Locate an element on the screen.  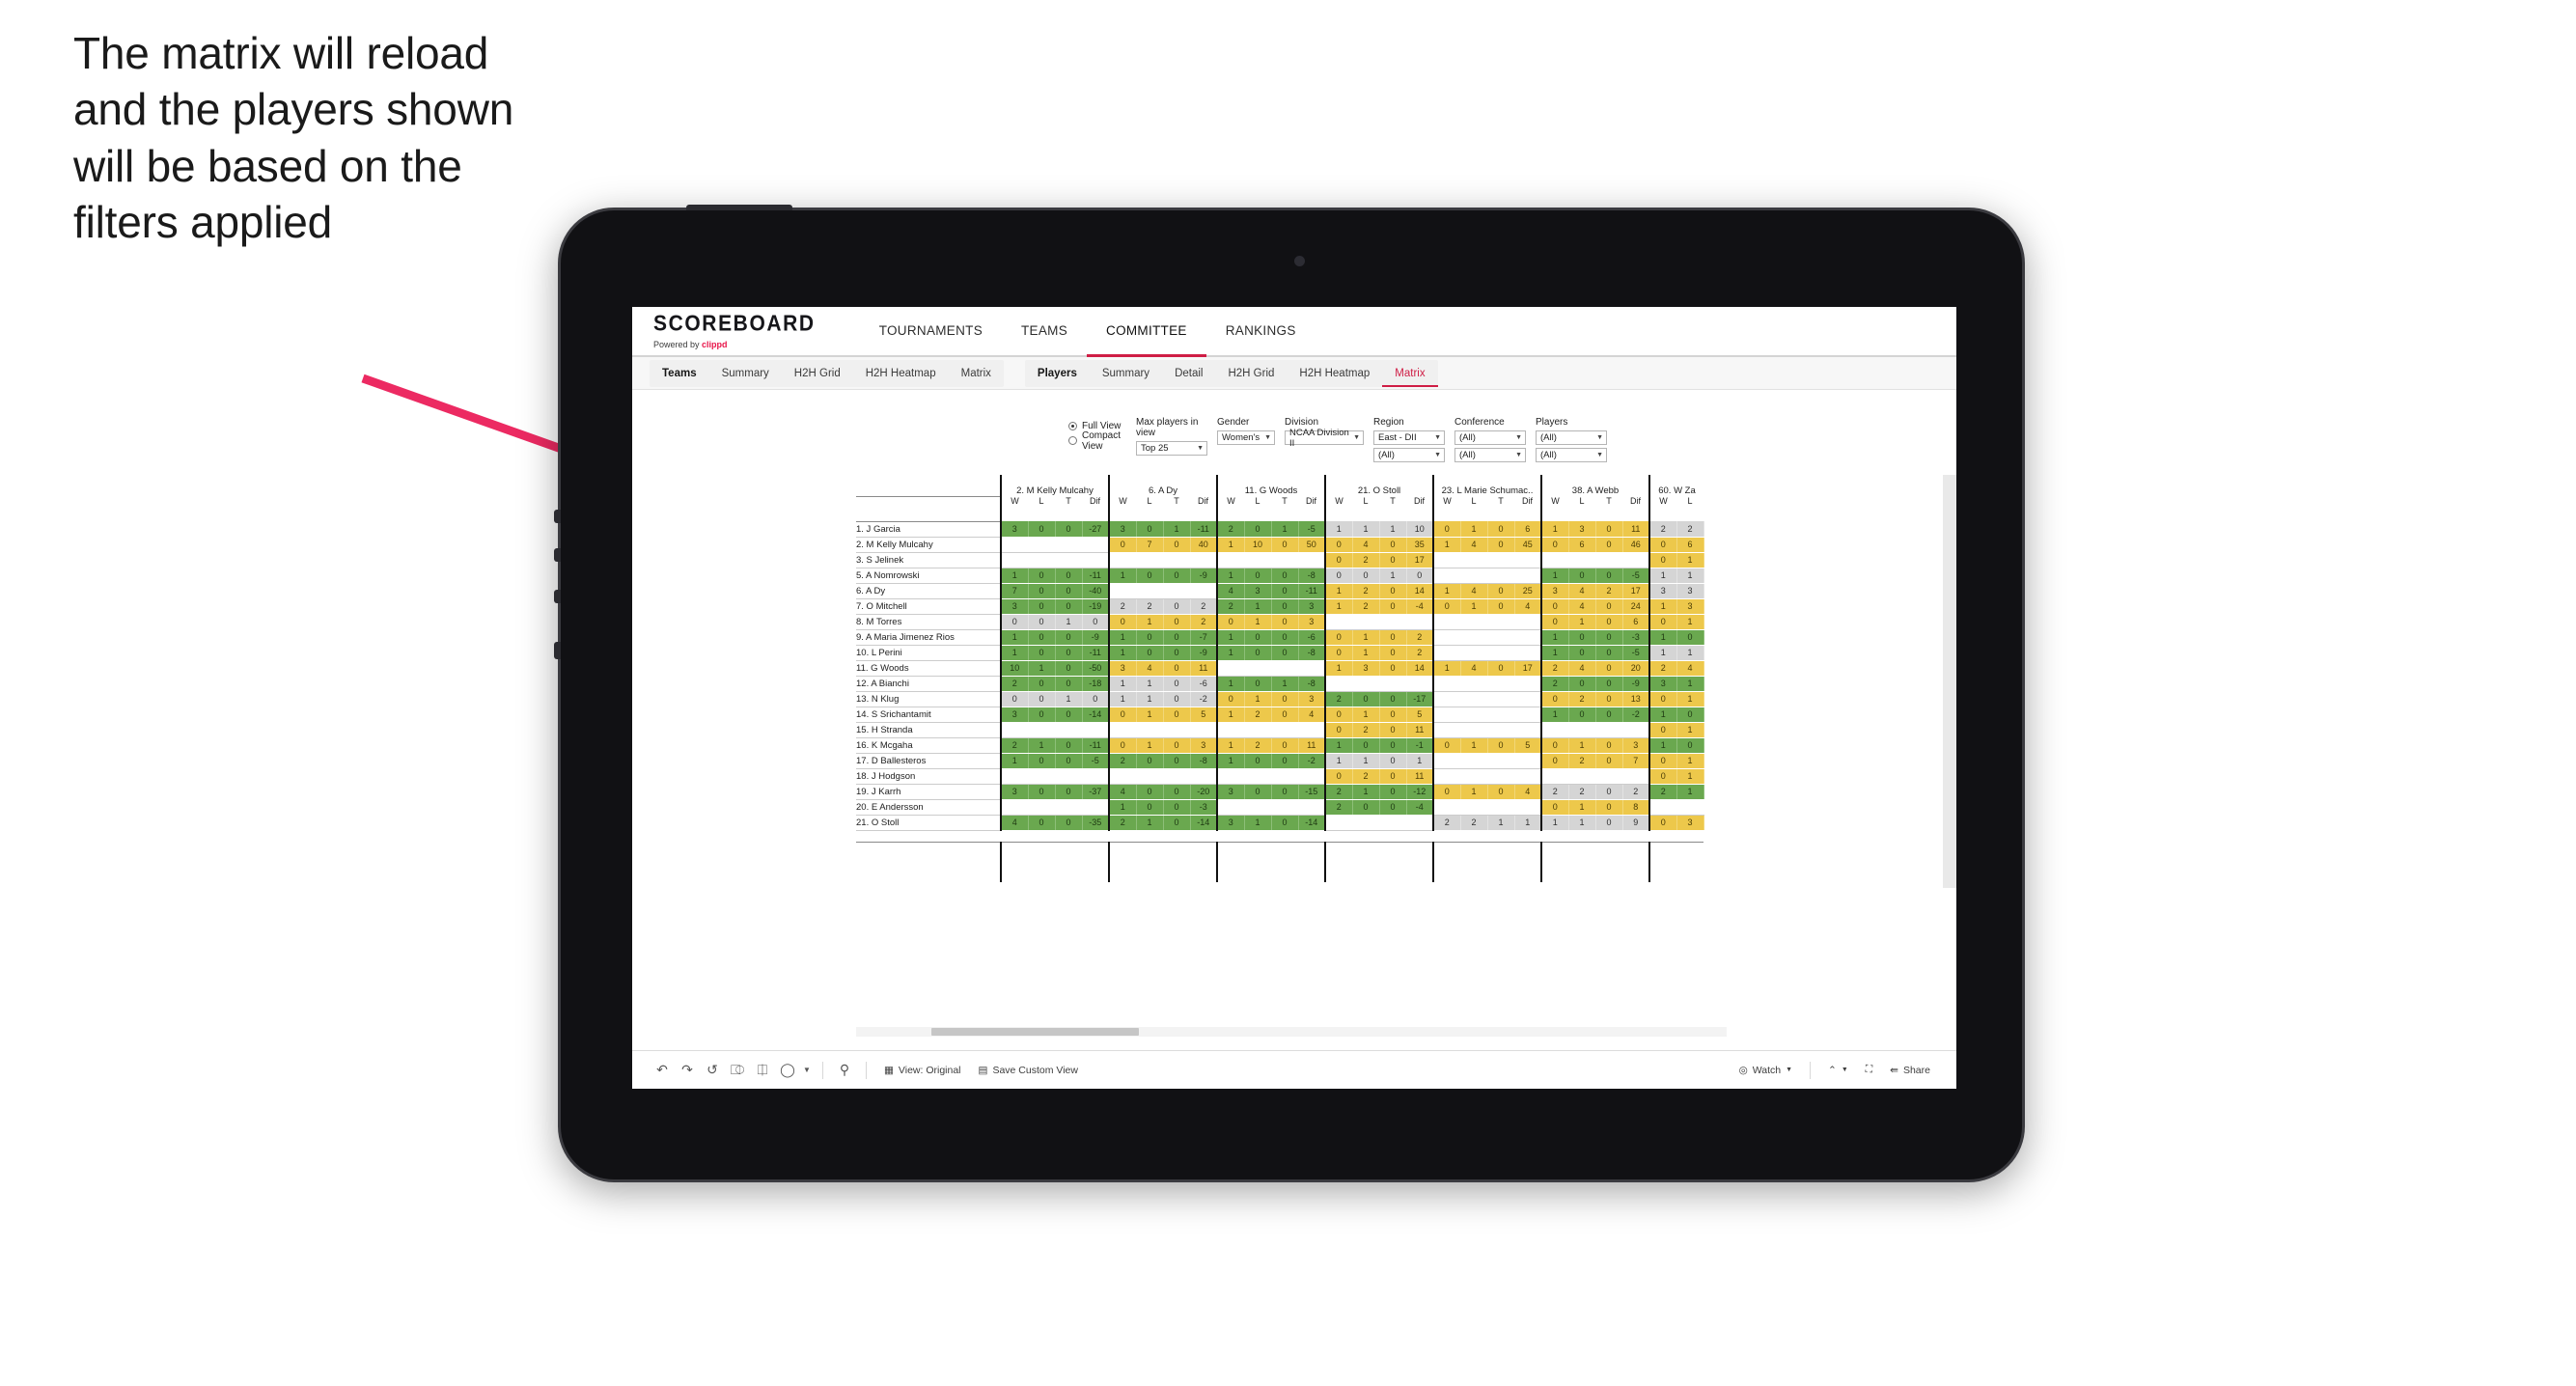
filter-select: Women's ▼ is located at coordinates (1246, 437).